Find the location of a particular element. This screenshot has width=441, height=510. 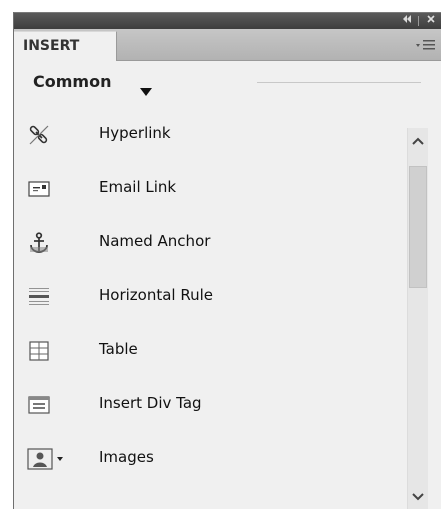

panel-tabstrip: INSERT is located at coordinates (227, 45).